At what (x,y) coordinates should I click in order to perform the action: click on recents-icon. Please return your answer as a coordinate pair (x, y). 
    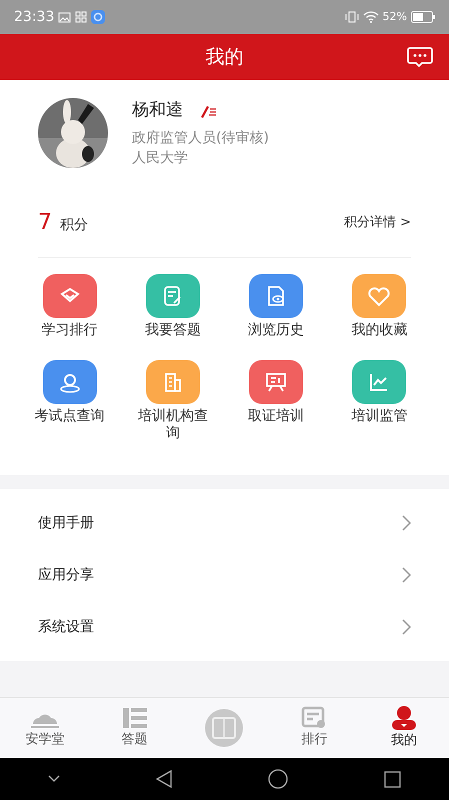
    Looking at the image, I should click on (392, 779).